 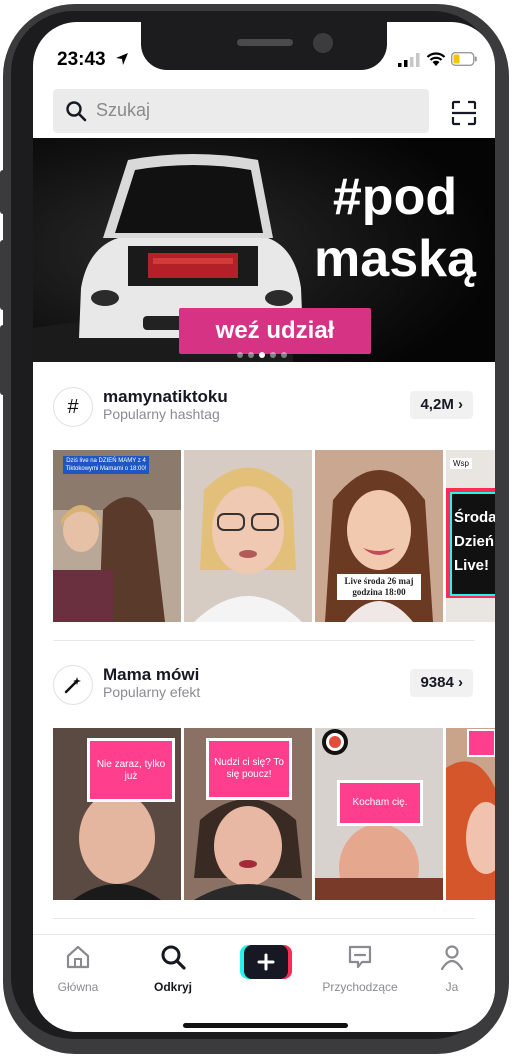 I want to click on tab-discover: Odkryj, so click(x=173, y=968).